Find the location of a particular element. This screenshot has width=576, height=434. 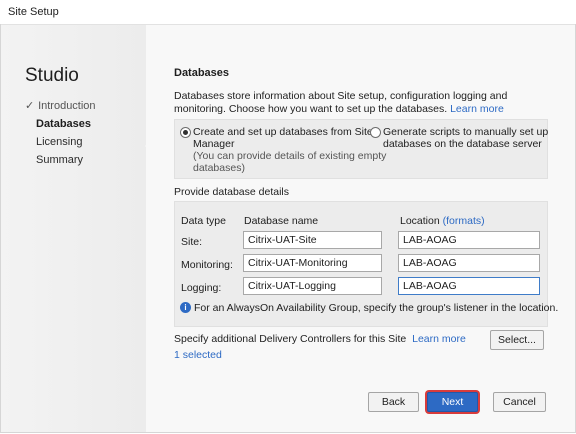

logging-database-name-input is located at coordinates (312, 286).